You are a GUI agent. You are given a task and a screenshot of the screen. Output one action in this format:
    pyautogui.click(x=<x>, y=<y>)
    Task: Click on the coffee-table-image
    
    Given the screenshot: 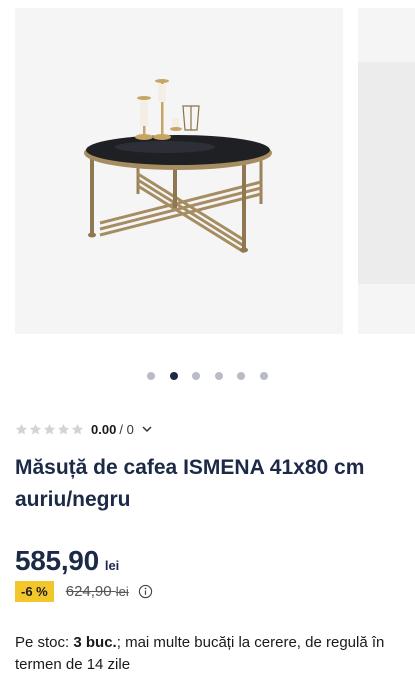 What is the action you would take?
    pyautogui.click(x=178, y=166)
    